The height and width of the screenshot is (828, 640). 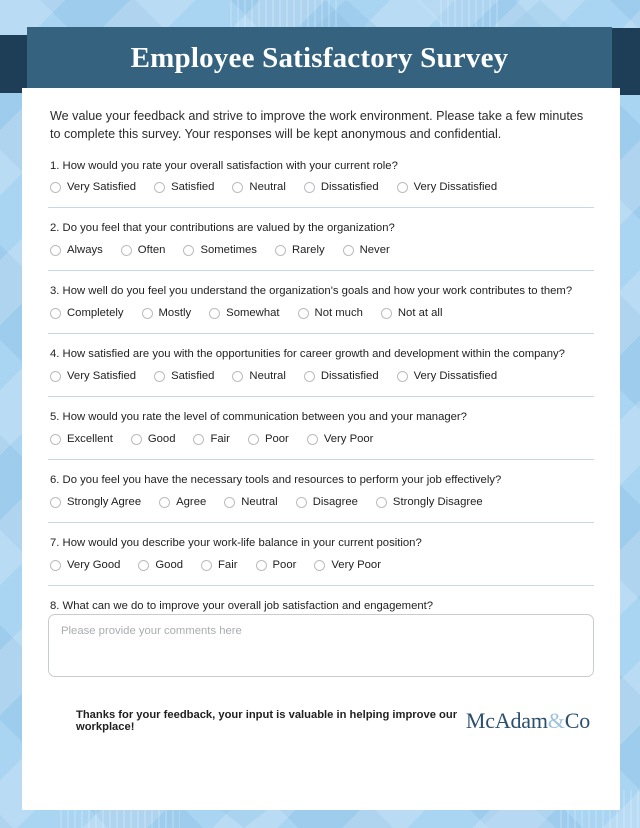 I want to click on radio-option: Disagree, so click(x=326, y=502).